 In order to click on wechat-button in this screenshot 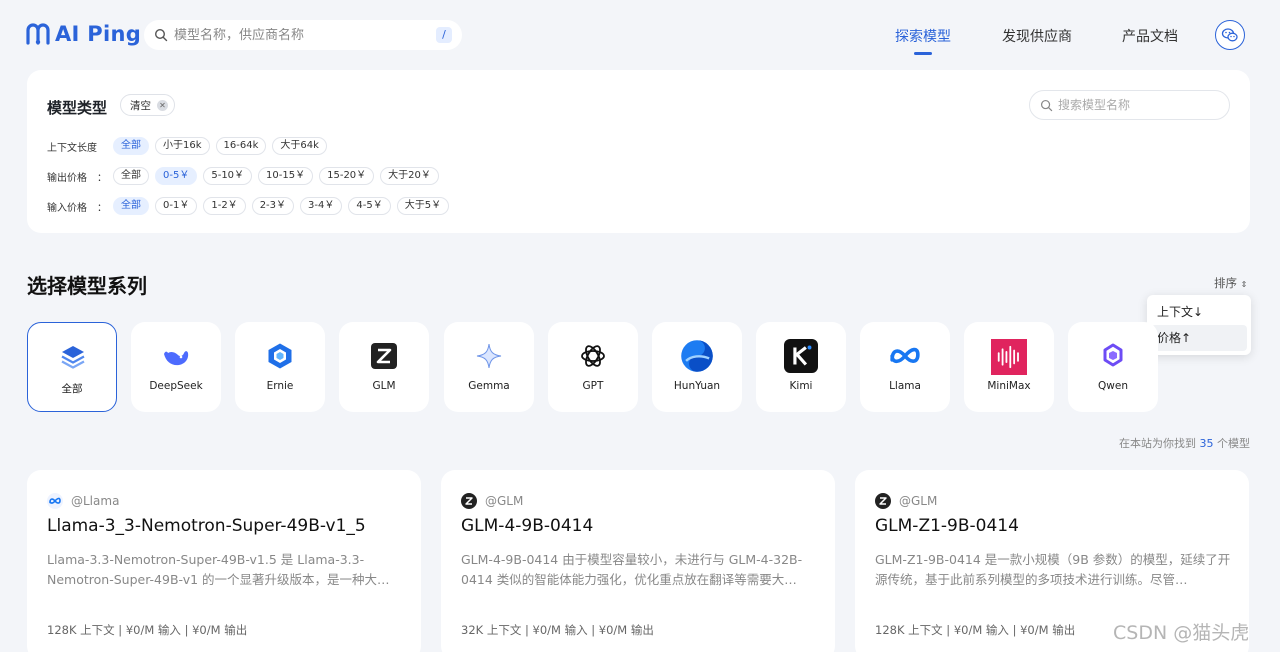, I will do `click(1230, 35)`.